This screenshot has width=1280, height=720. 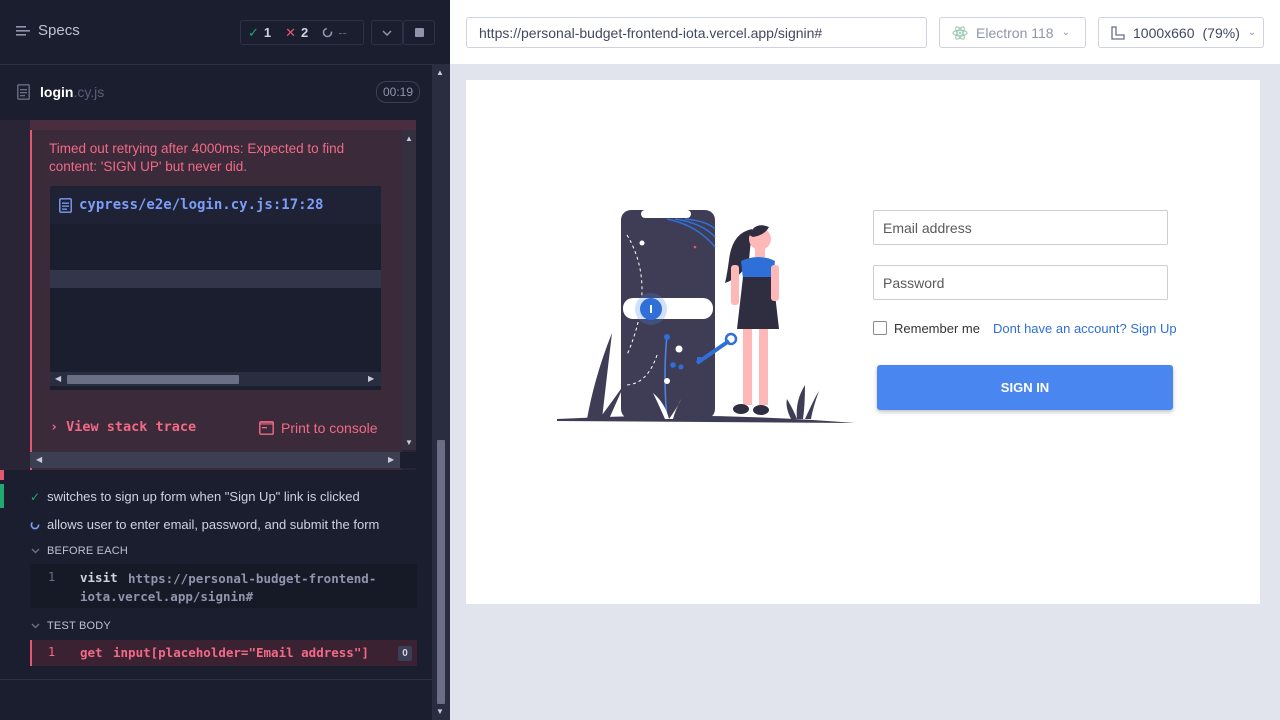 What do you see at coordinates (327, 32) in the screenshot?
I see `pending-icon` at bounding box center [327, 32].